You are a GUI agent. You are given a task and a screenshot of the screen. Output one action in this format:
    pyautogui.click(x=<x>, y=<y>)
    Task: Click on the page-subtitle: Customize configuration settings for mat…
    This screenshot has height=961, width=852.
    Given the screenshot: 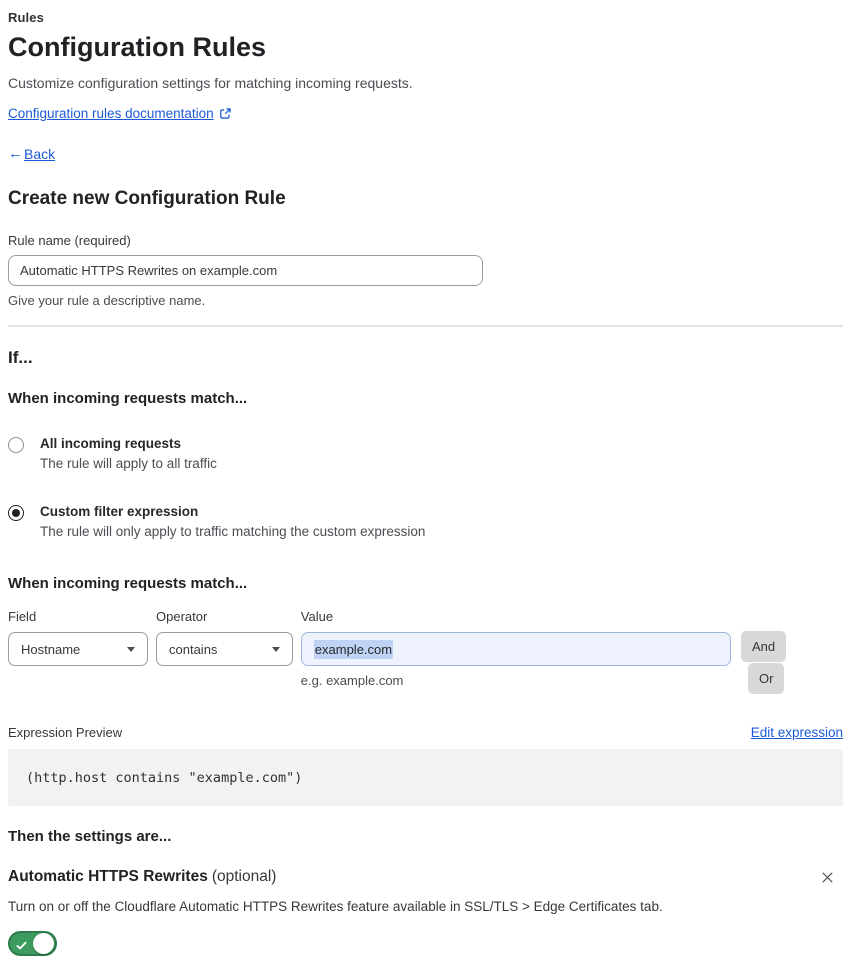 What is the action you would take?
    pyautogui.click(x=210, y=83)
    